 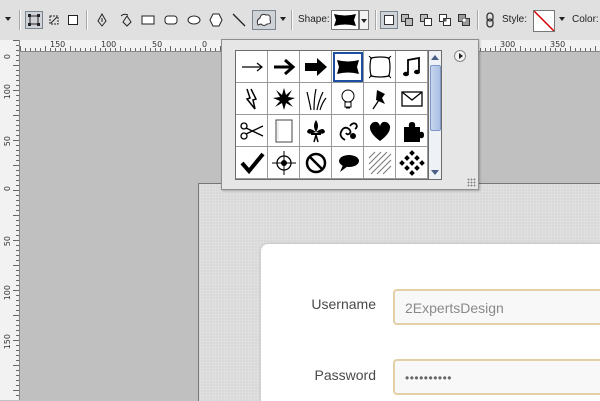 I want to click on style-swatch, so click(x=544, y=21).